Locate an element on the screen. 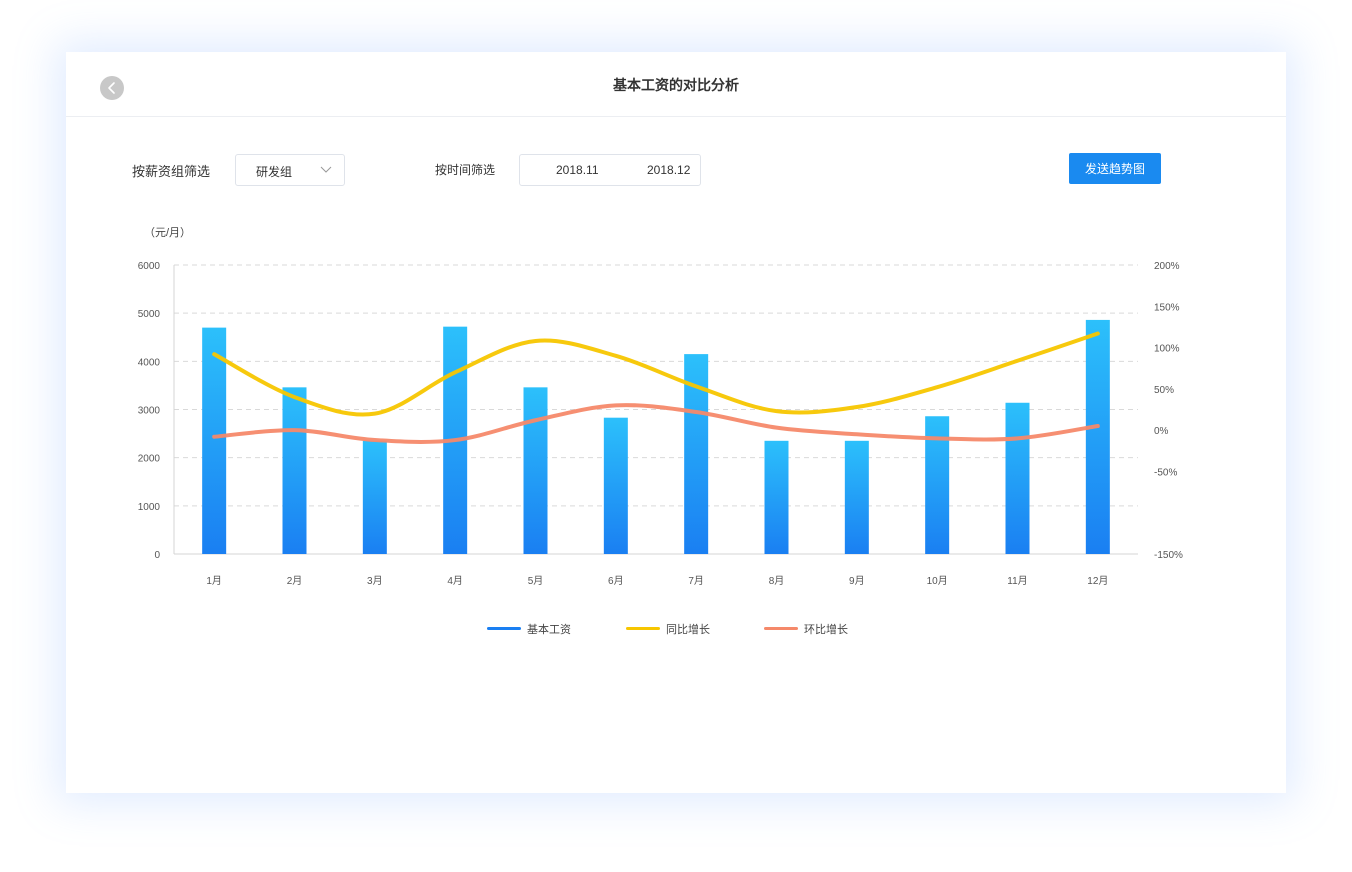  bar-2月 is located at coordinates (294, 470).